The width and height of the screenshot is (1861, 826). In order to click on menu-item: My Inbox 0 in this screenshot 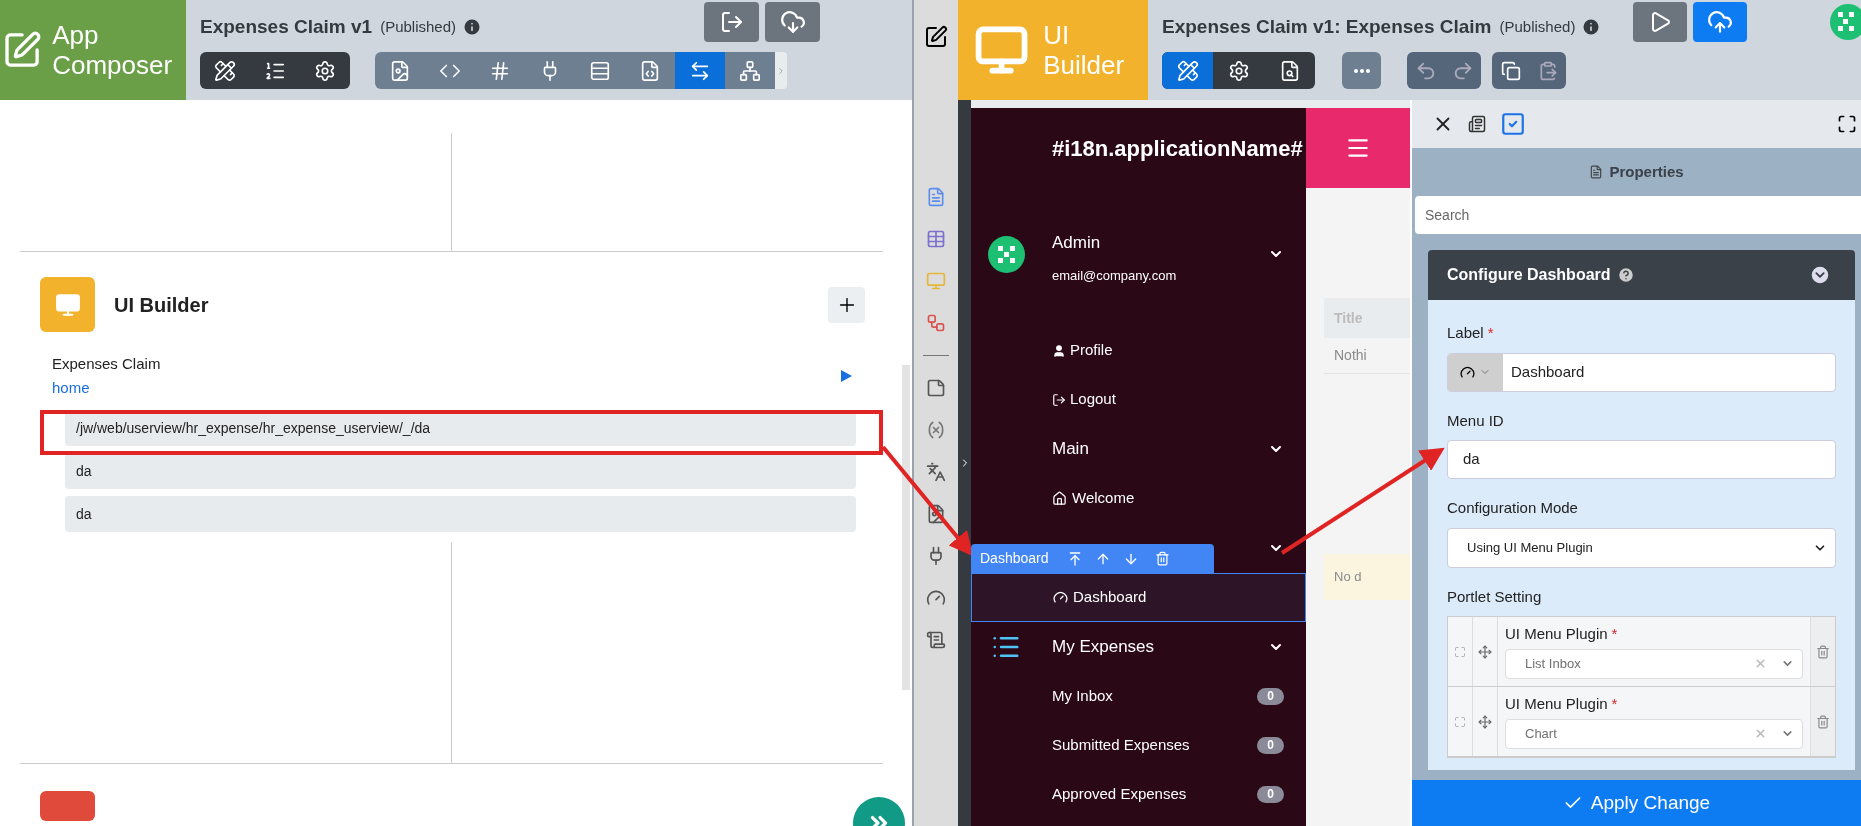, I will do `click(1138, 696)`.